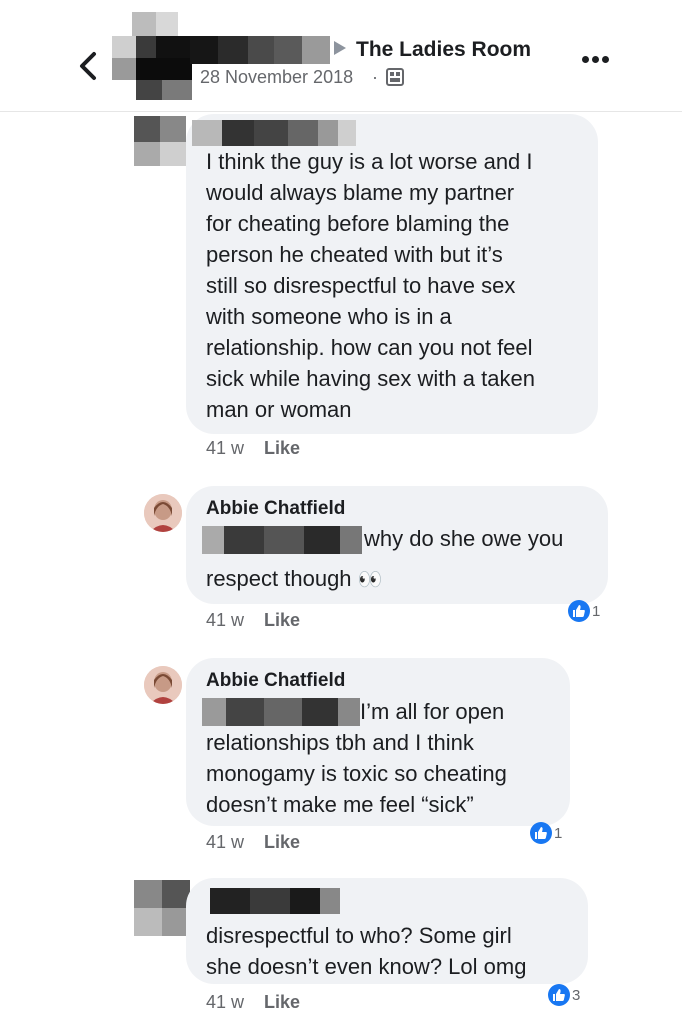 This screenshot has width=682, height=1023. I want to click on comment-text-line: disrespectful to who? Some girl, so click(359, 935).